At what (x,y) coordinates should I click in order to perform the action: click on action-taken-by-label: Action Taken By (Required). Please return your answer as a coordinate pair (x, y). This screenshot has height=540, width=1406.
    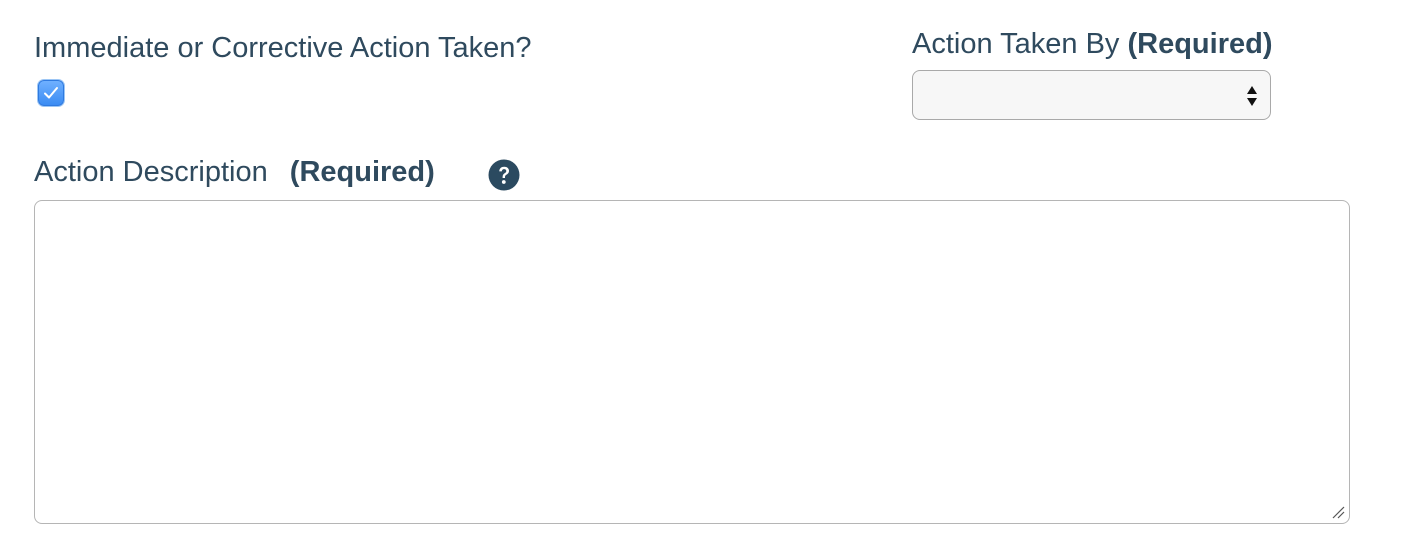
    Looking at the image, I should click on (1092, 44).